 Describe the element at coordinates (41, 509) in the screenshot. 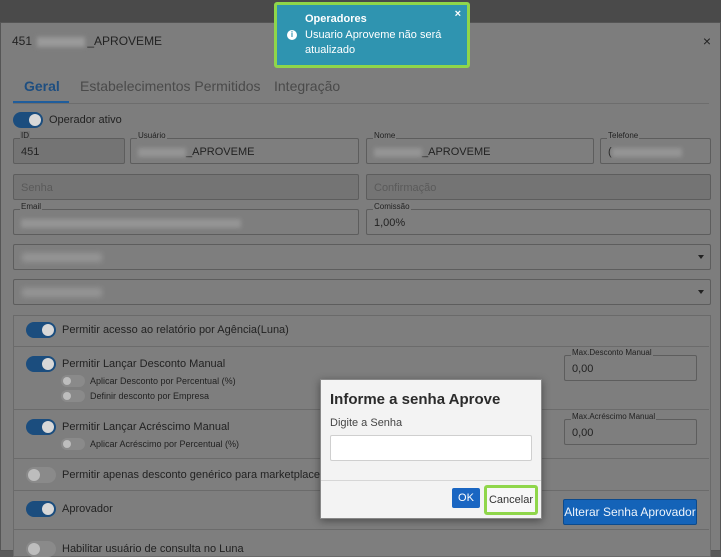

I see `aprovador-toggle` at that location.